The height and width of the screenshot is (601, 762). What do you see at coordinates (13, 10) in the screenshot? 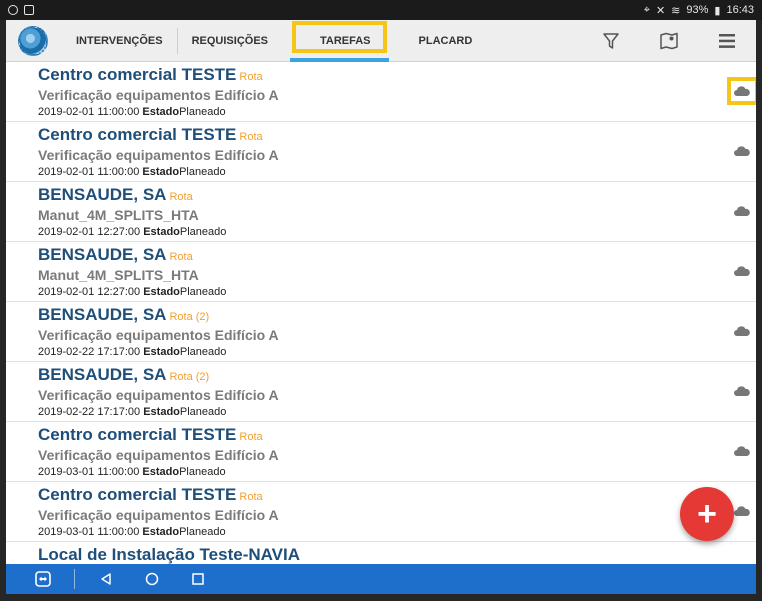
I see `eye-icon` at bounding box center [13, 10].